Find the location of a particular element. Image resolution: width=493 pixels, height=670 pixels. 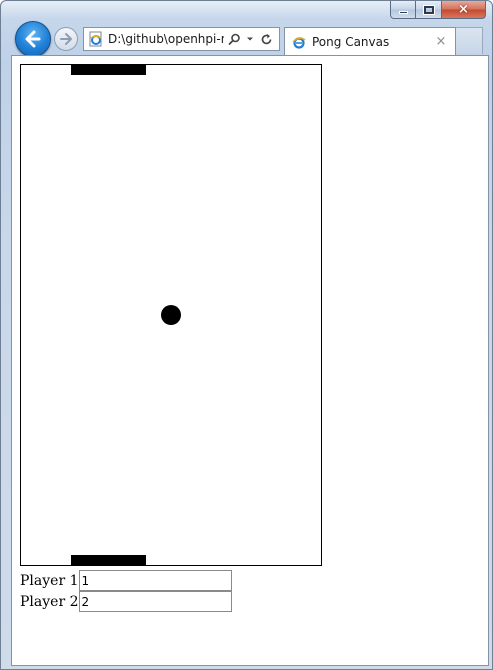

back-button is located at coordinates (33, 39).